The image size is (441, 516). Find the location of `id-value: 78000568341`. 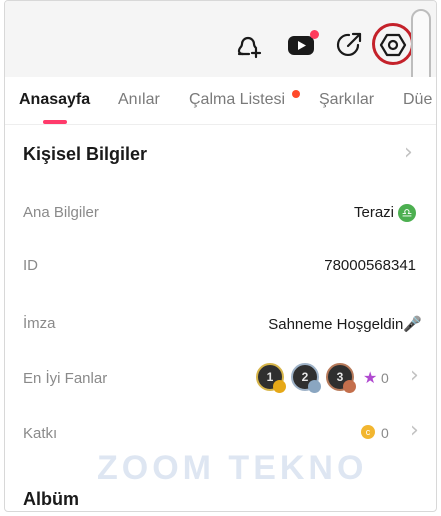

id-value: 78000568341 is located at coordinates (370, 265).